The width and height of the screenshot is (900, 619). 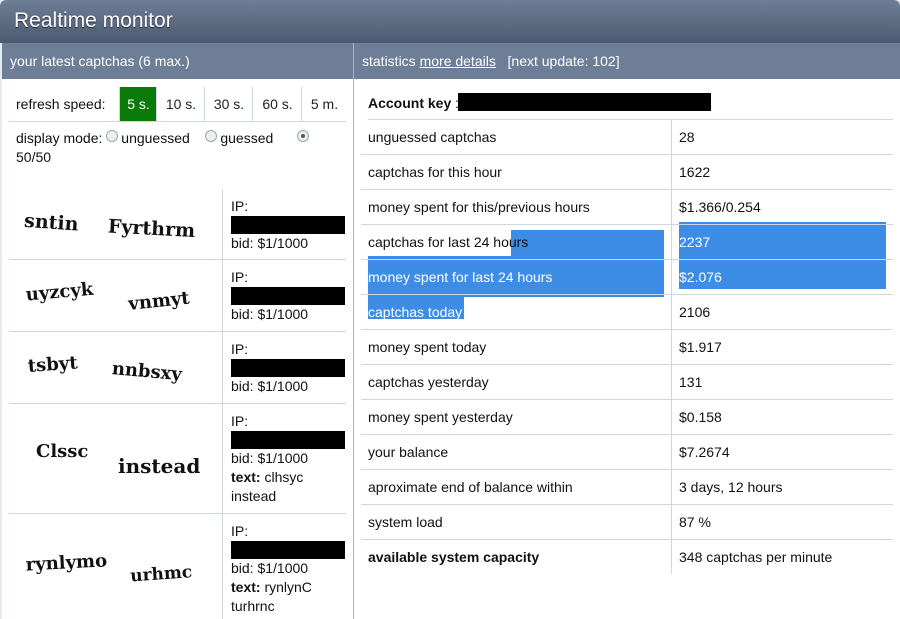 I want to click on stat-value: $1.917, so click(x=700, y=347).